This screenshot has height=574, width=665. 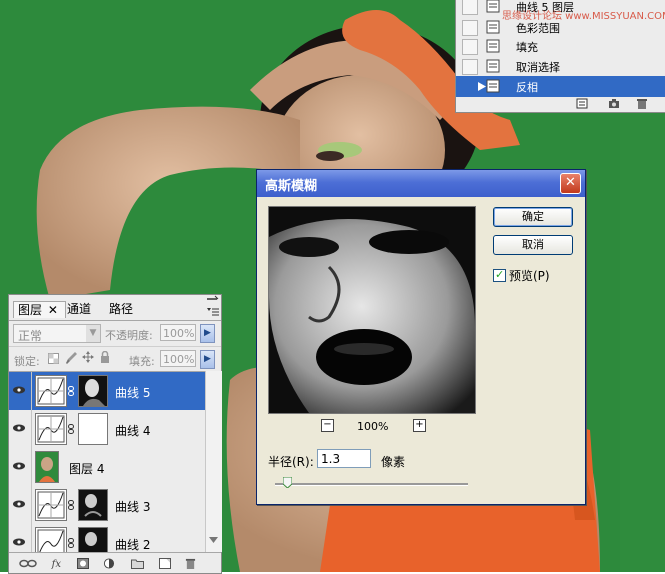 What do you see at coordinates (538, 67) in the screenshot?
I see `history-item-label: 取消选择` at bounding box center [538, 67].